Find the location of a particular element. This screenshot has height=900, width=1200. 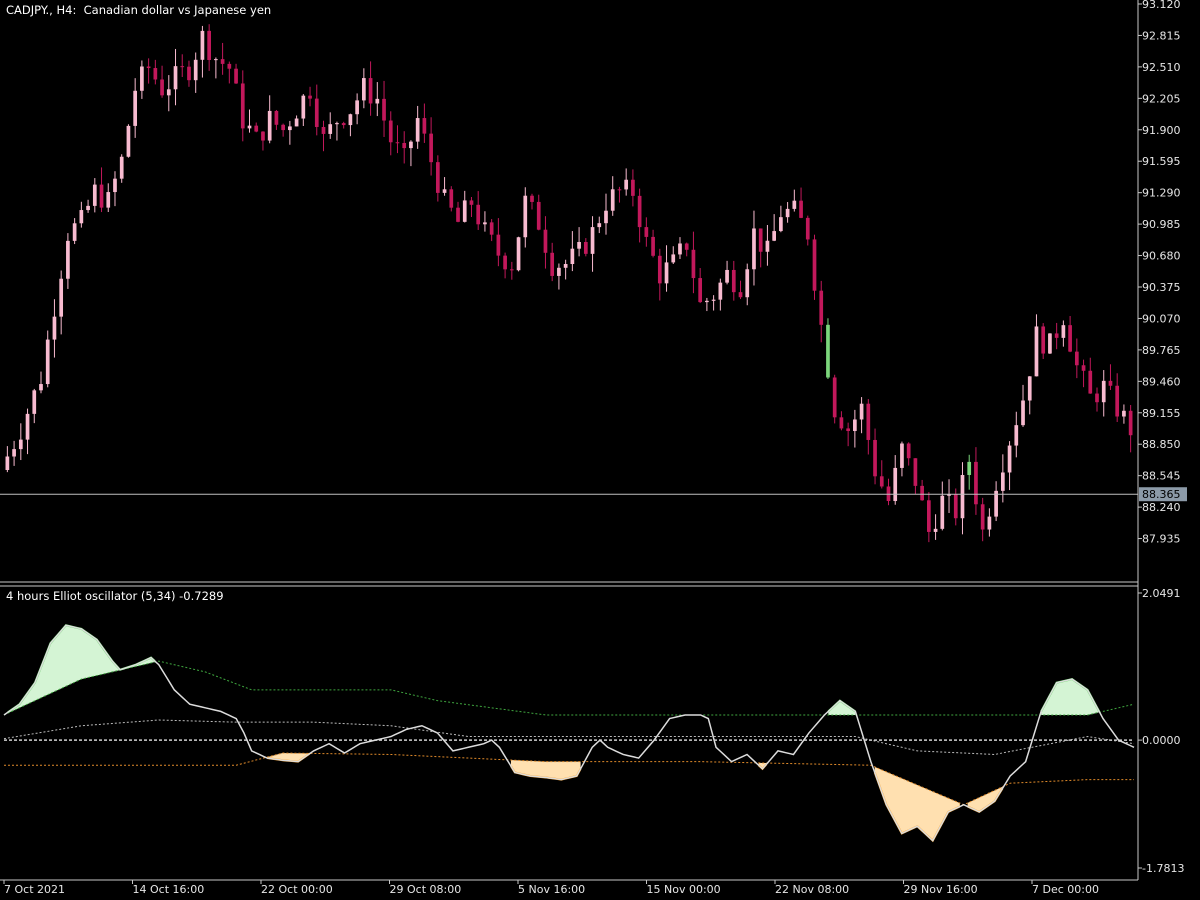

price-y-tick-label: 91.595 is located at coordinates (1161, 161).